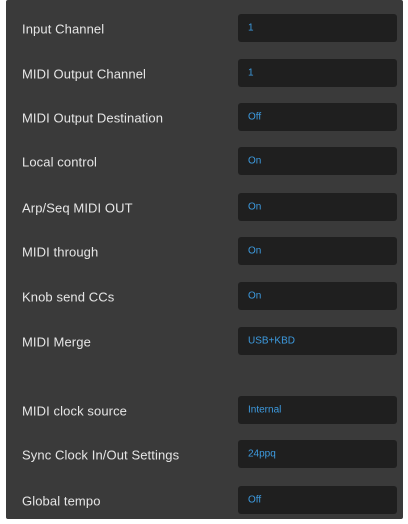 The height and width of the screenshot is (524, 408). What do you see at coordinates (204, 162) in the screenshot?
I see `setting-row-local-control: Local control On` at bounding box center [204, 162].